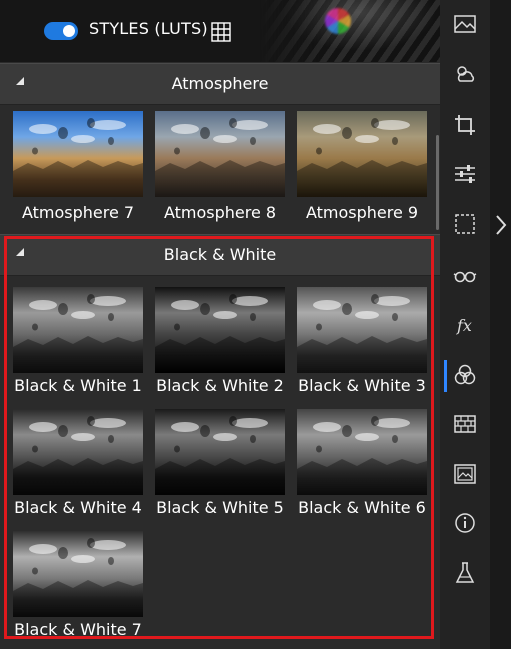 The width and height of the screenshot is (511, 649). Describe the element at coordinates (362, 212) in the screenshot. I see `style-label: Atmosphere 9` at that location.